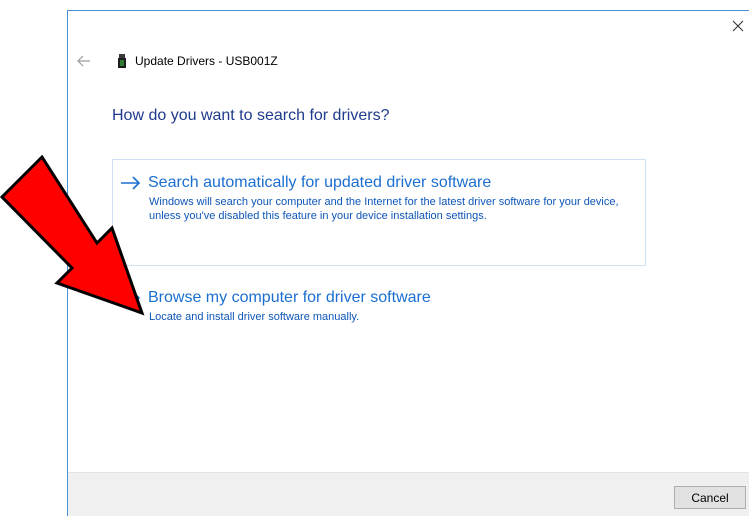 The height and width of the screenshot is (516, 749). I want to click on back-arrow-icon, so click(83, 61).